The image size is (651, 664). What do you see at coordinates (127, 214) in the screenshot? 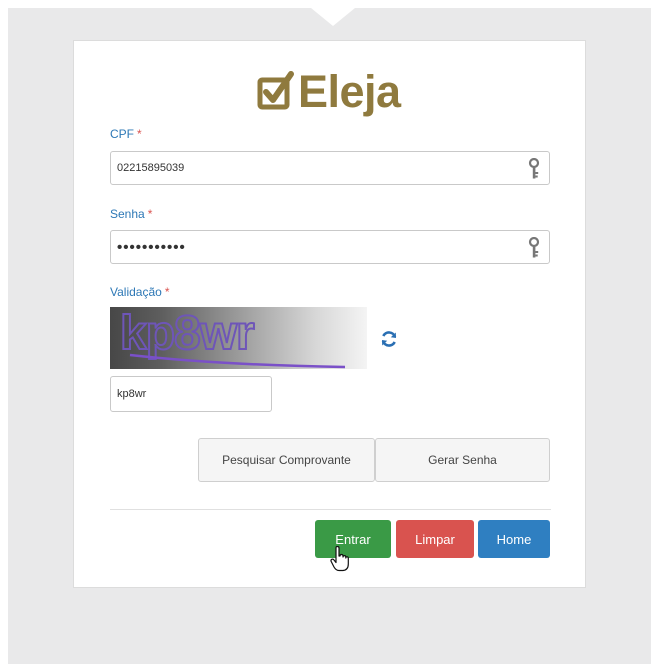
I see `senha-label-text: Senha` at bounding box center [127, 214].